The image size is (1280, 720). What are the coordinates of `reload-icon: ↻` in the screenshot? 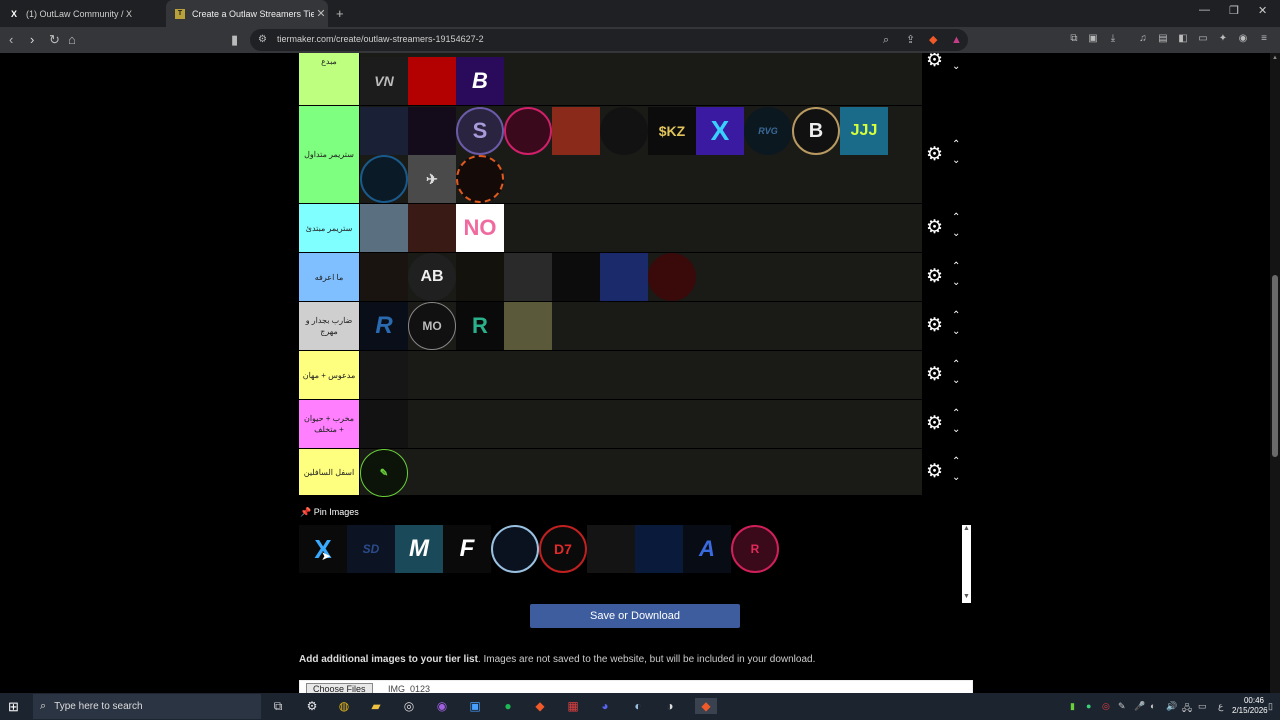 It's located at (54, 40).